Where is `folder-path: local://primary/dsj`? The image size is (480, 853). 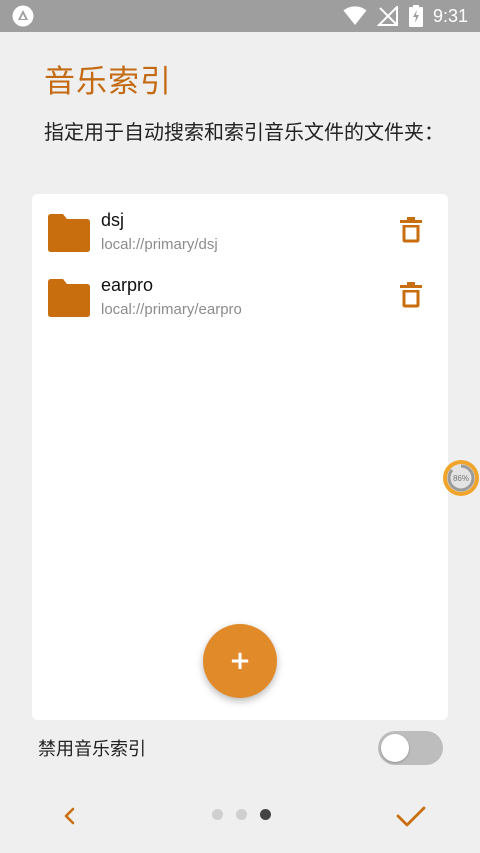
folder-path: local://primary/dsj is located at coordinates (159, 244).